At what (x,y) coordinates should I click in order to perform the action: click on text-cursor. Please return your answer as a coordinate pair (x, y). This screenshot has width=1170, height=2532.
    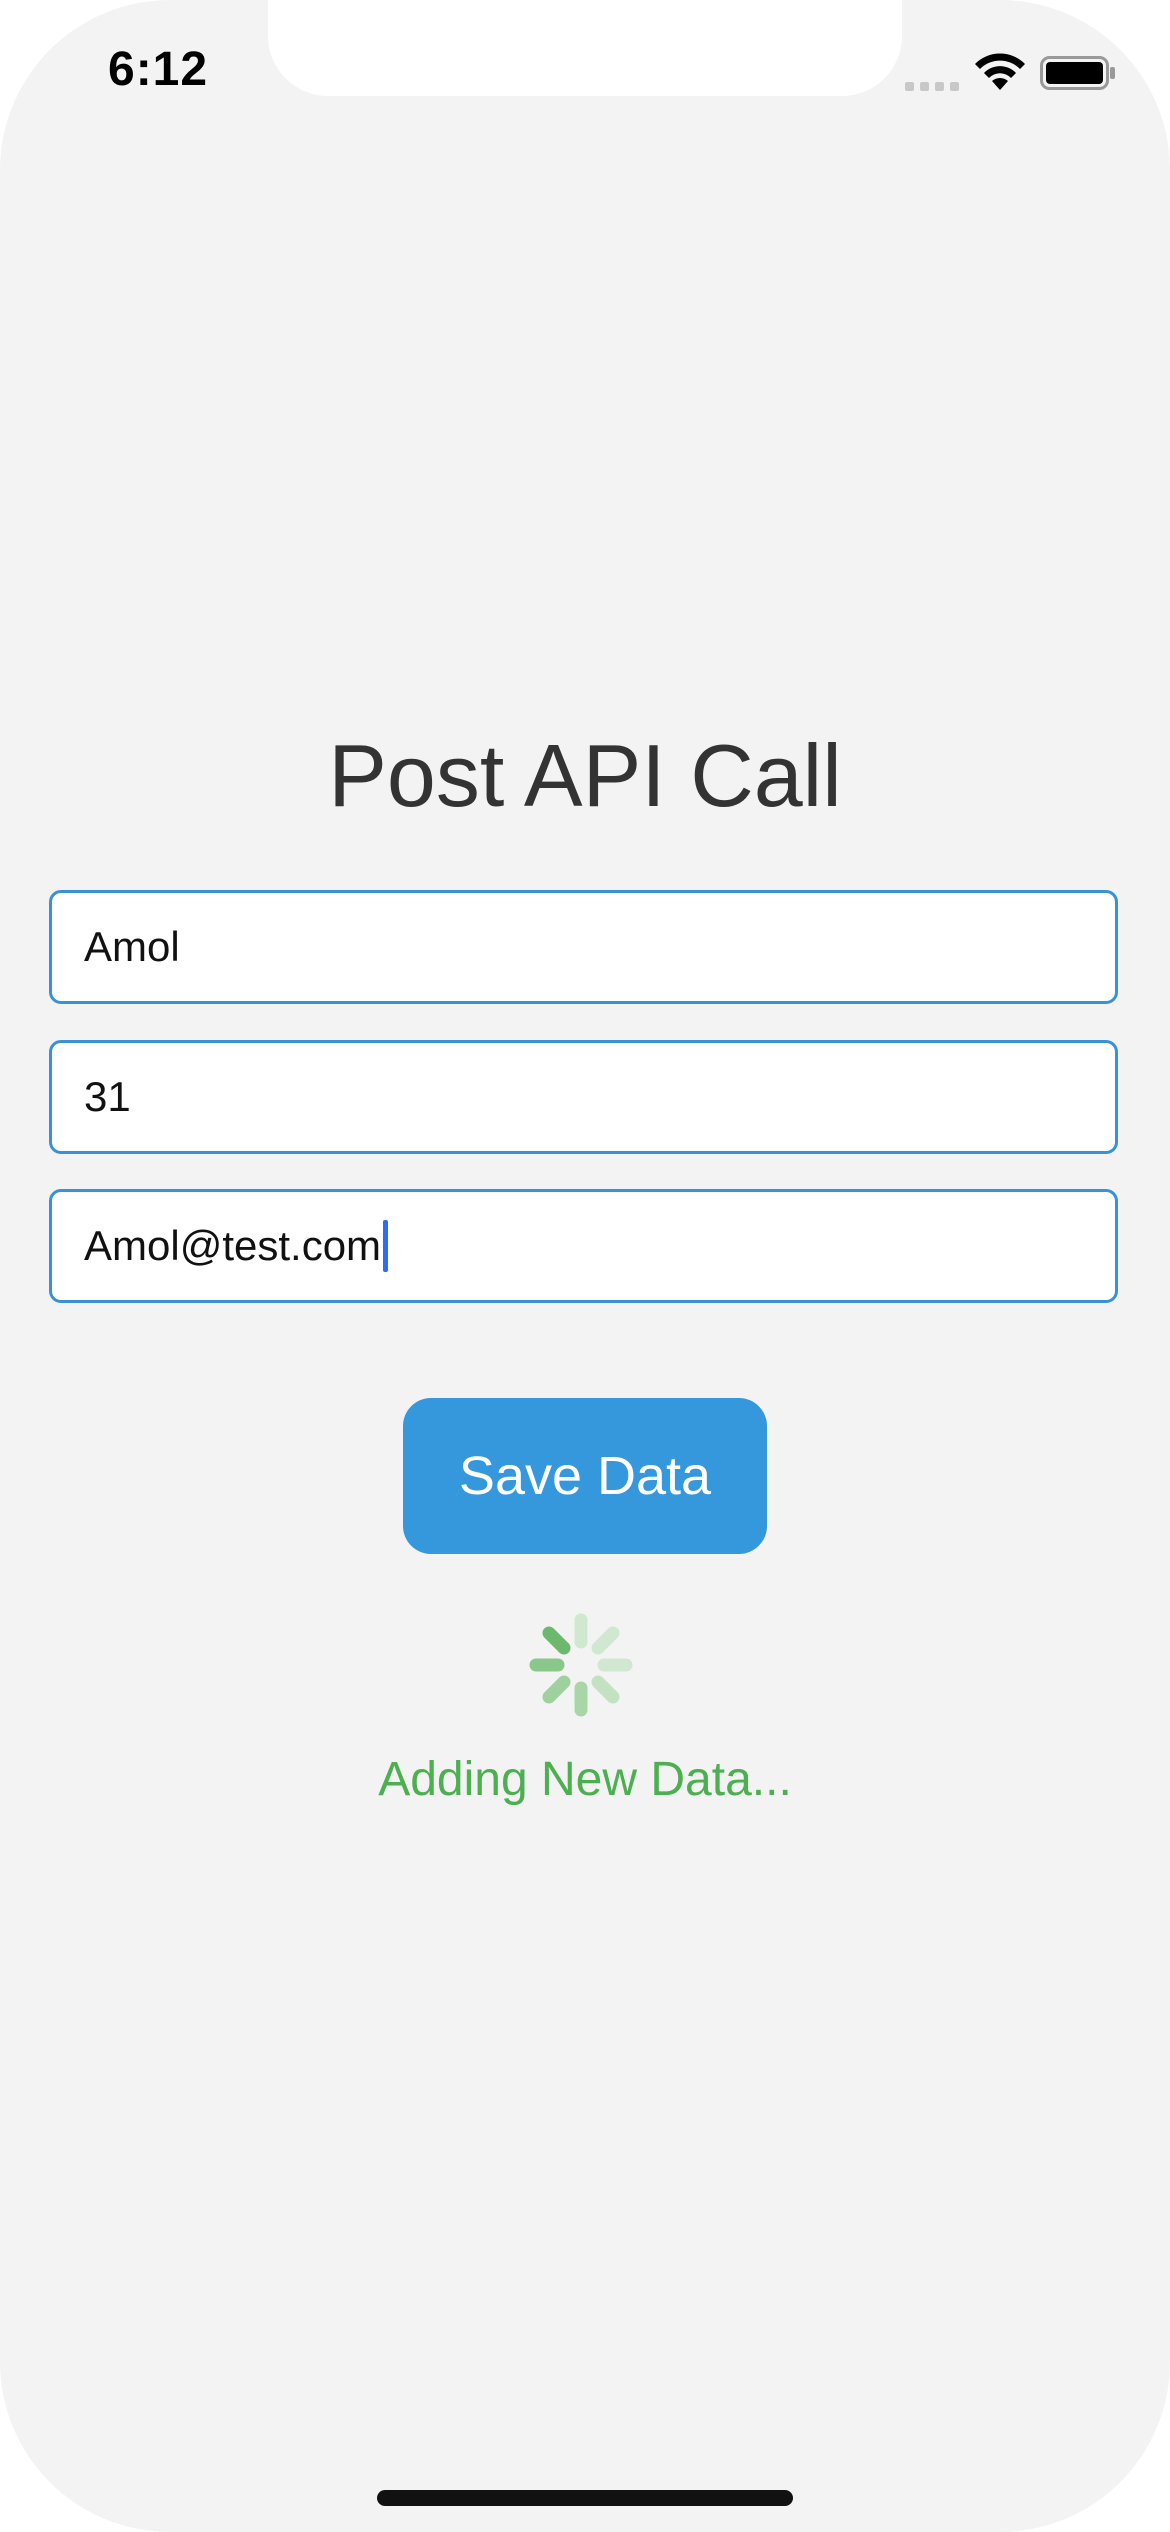
    Looking at the image, I should click on (386, 1246).